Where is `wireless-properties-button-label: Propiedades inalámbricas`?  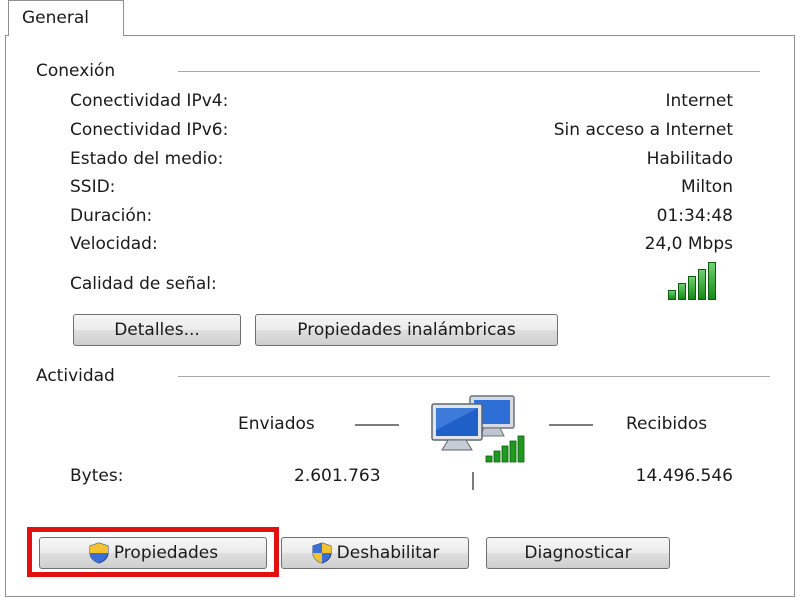 wireless-properties-button-label: Propiedades inalámbricas is located at coordinates (406, 330).